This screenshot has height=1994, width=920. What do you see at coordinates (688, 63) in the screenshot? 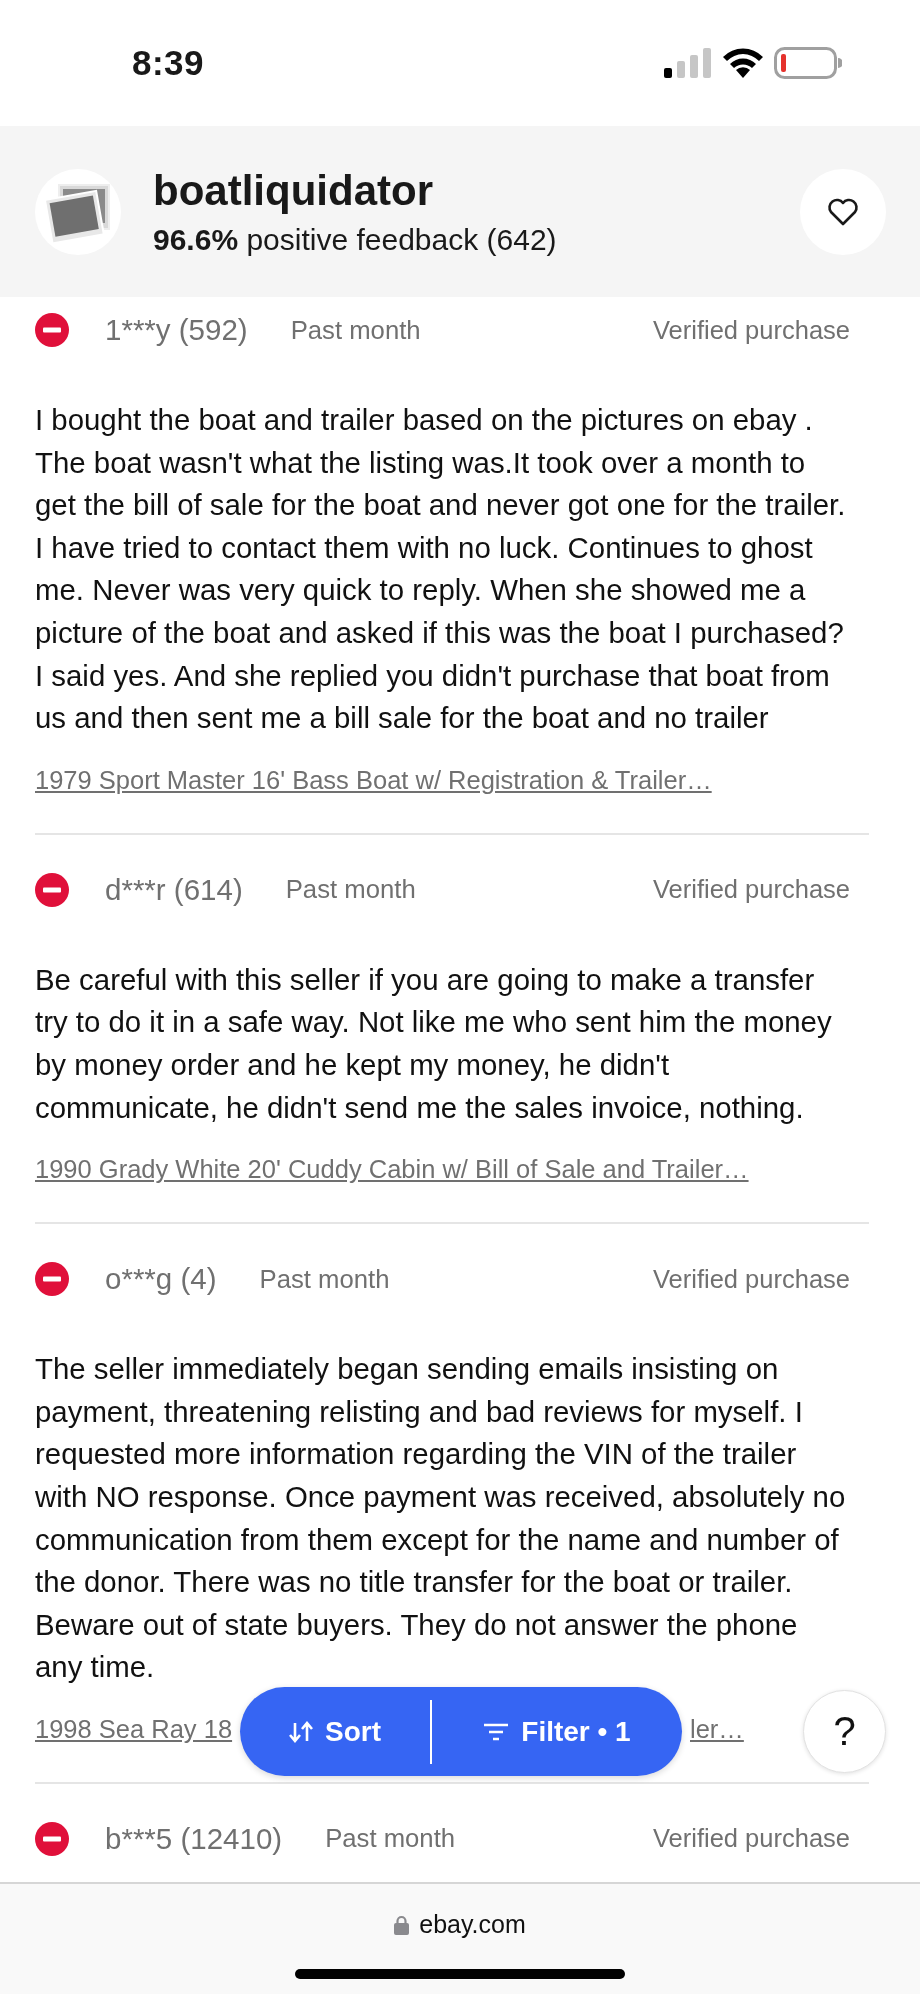
I see `signal-icon` at bounding box center [688, 63].